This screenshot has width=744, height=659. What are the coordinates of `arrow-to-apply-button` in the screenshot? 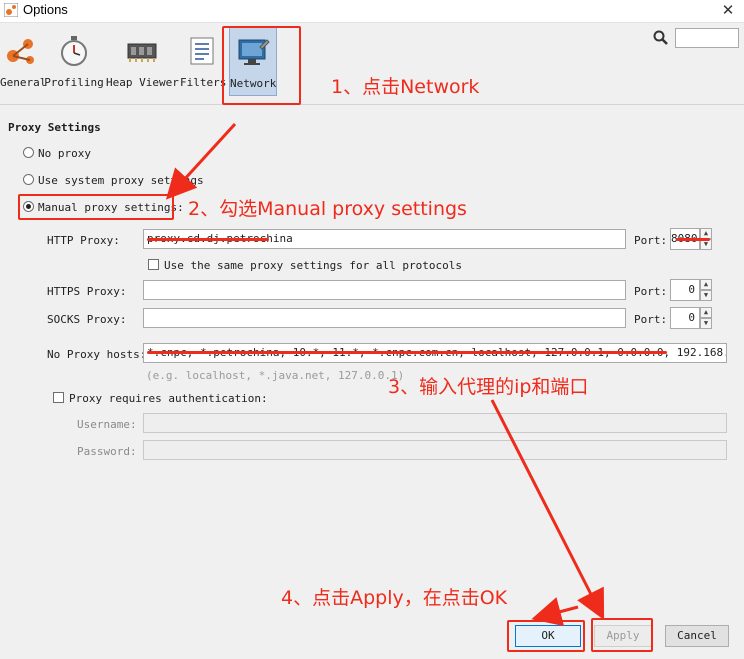 It's located at (547, 510).